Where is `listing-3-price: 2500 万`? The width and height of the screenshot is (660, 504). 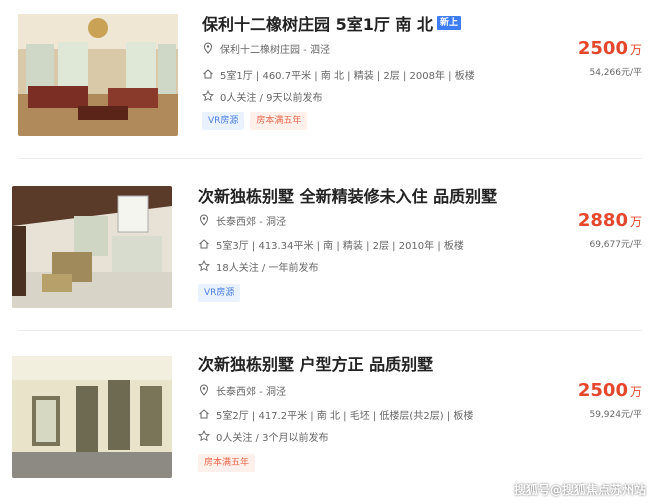 listing-3-price: 2500 万 is located at coordinates (609, 390).